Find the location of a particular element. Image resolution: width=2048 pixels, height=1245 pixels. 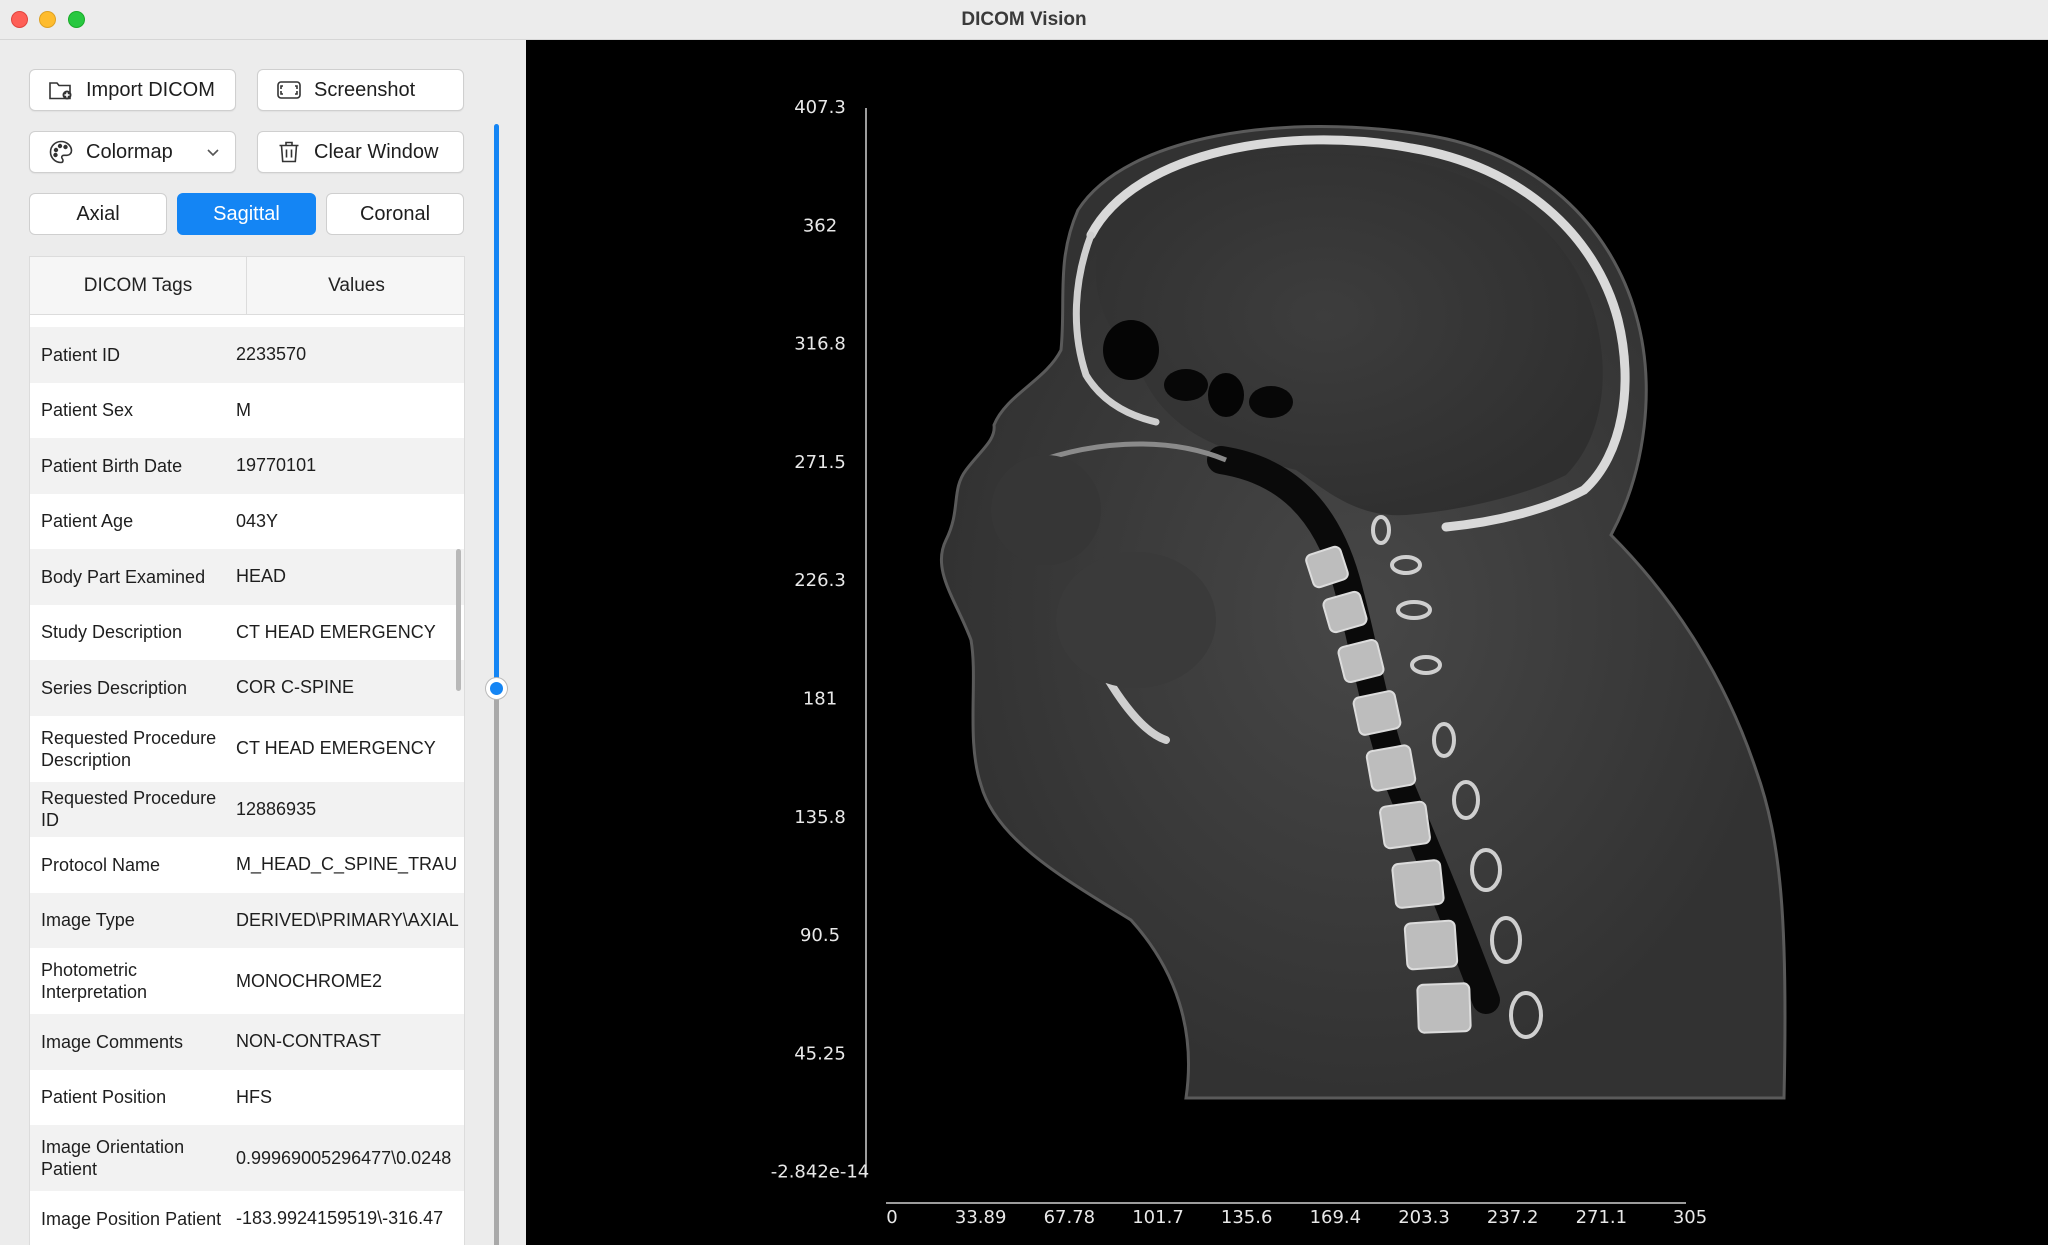

table-row: Series Description COR C-SPINE is located at coordinates (247, 688).